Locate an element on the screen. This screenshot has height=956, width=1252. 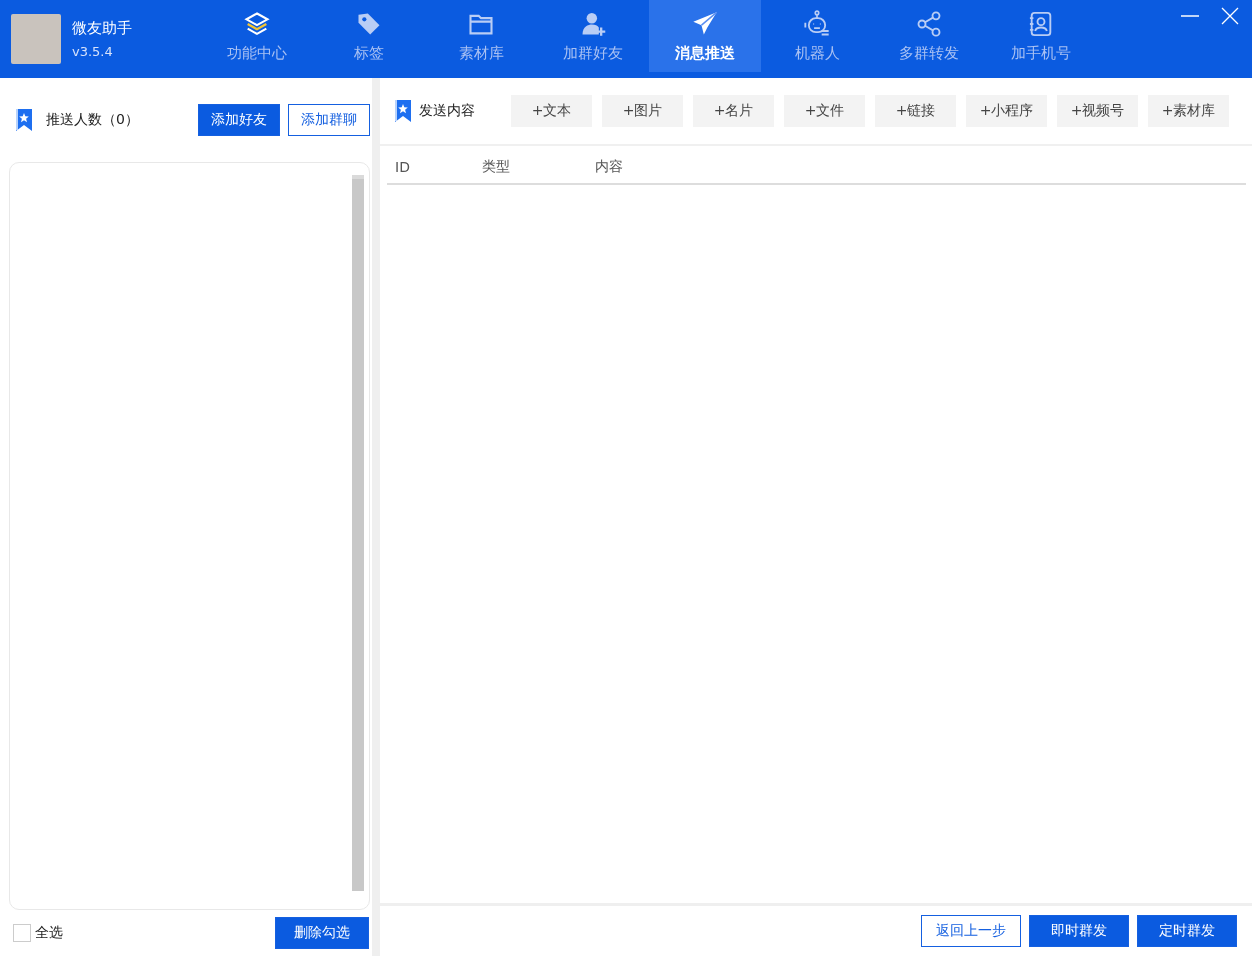
add-content-button: +文件 is located at coordinates (824, 111).